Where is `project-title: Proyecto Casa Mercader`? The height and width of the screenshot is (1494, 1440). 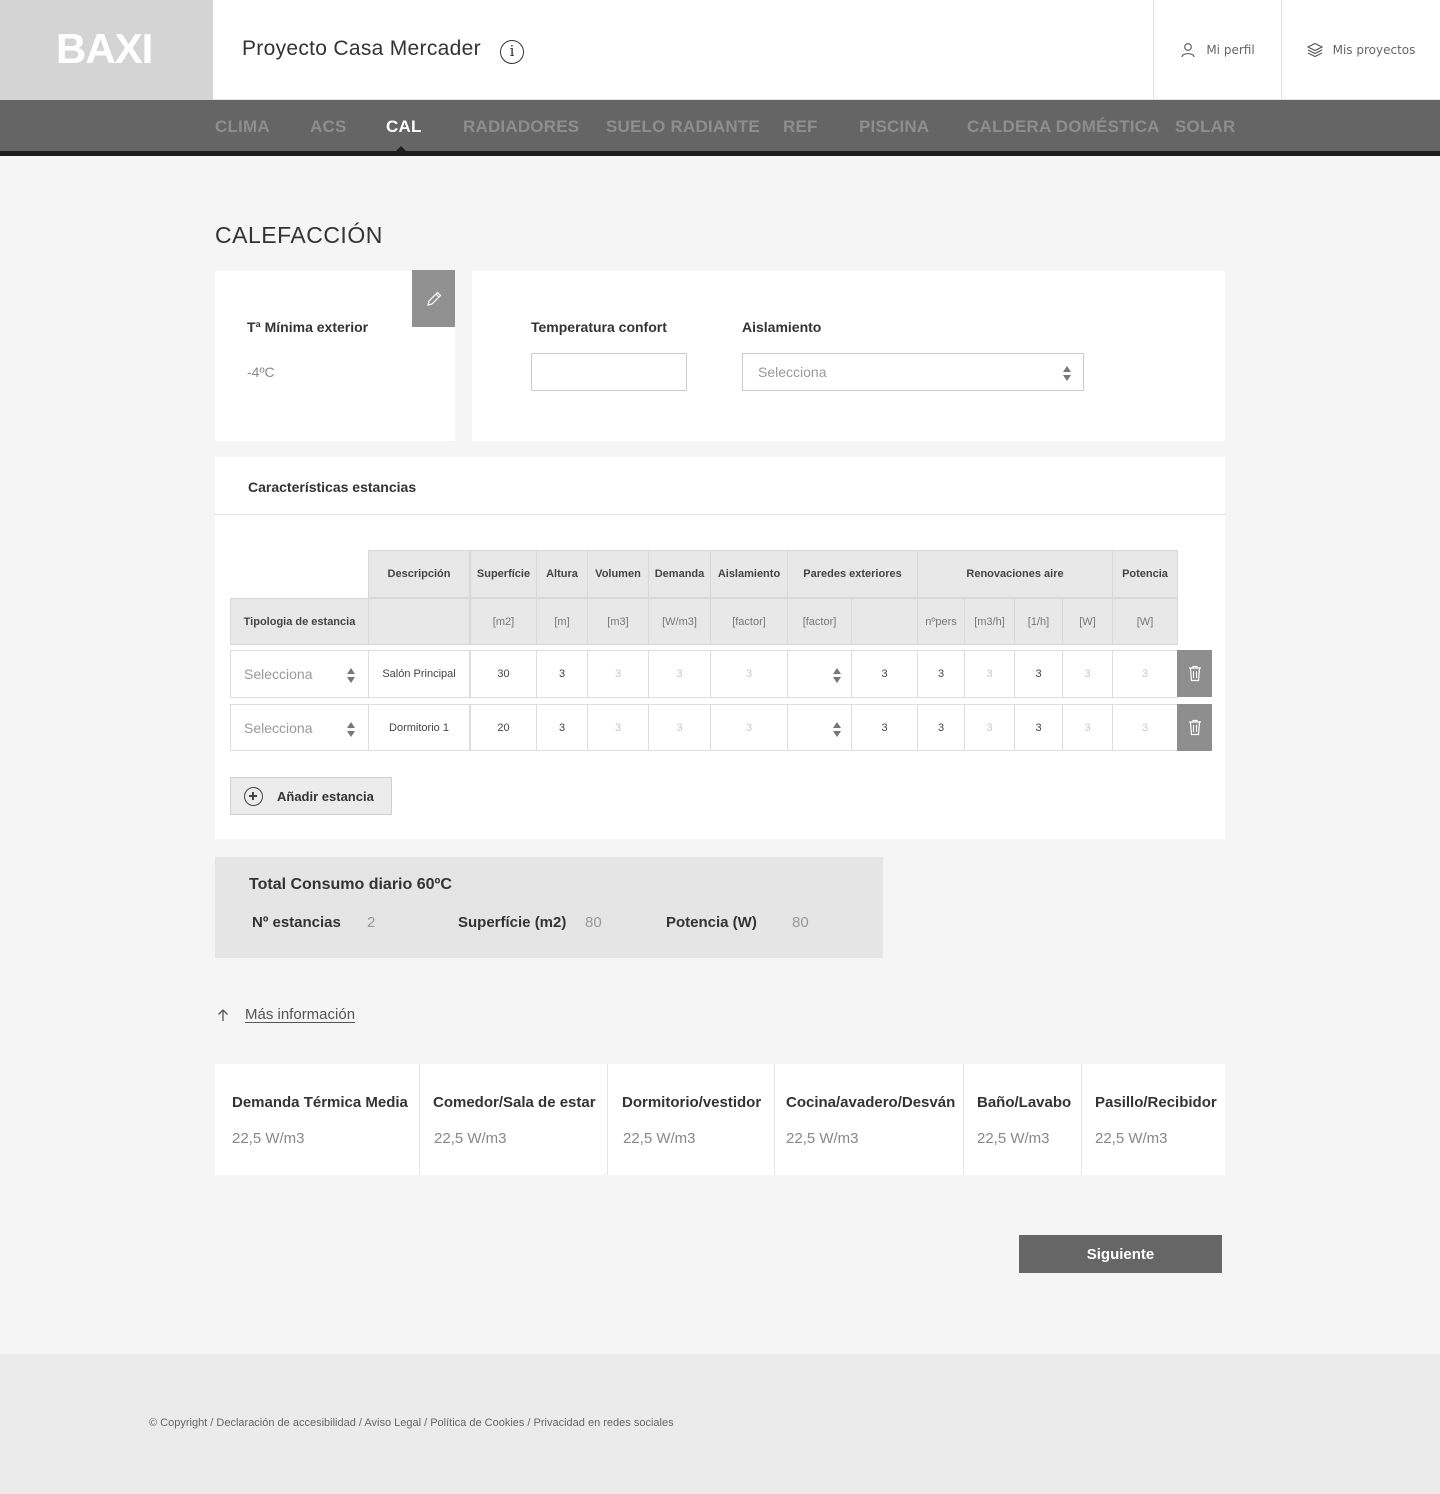 project-title: Proyecto Casa Mercader is located at coordinates (361, 48).